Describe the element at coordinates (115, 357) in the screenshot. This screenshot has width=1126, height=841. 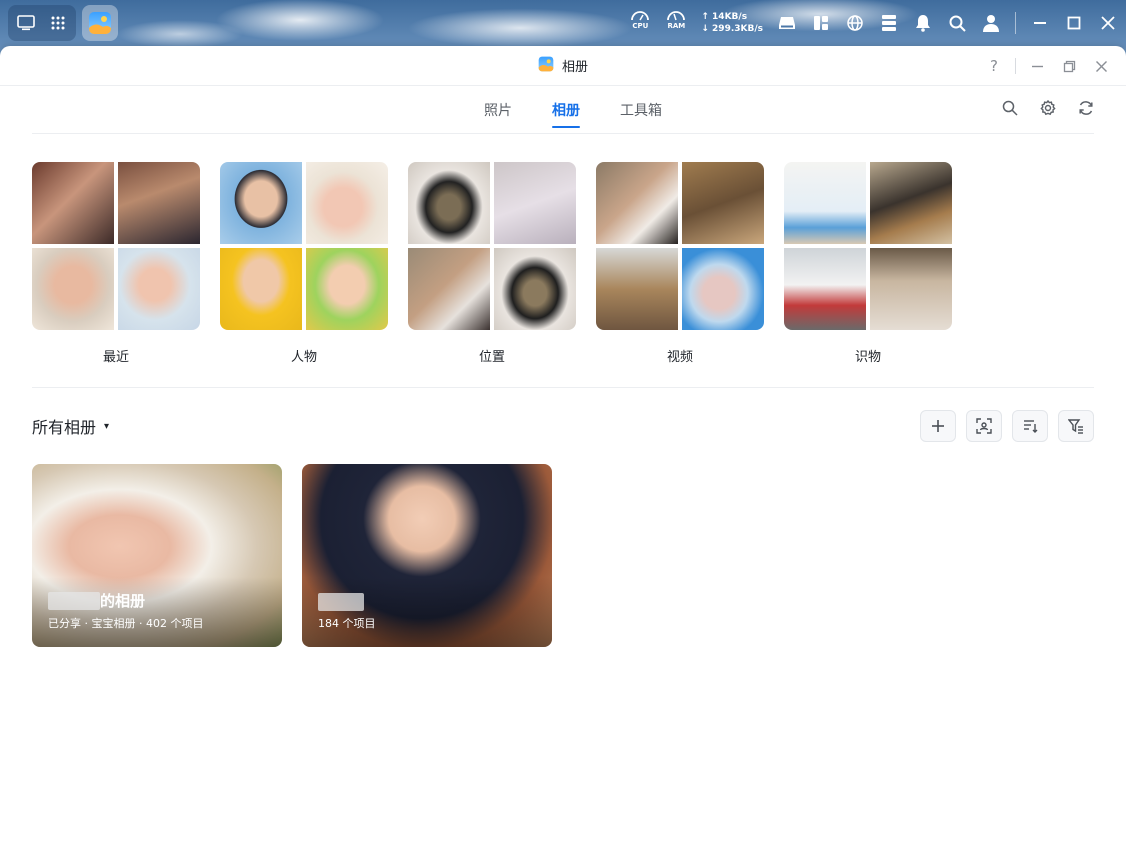
I see `category-label: 最近` at that location.